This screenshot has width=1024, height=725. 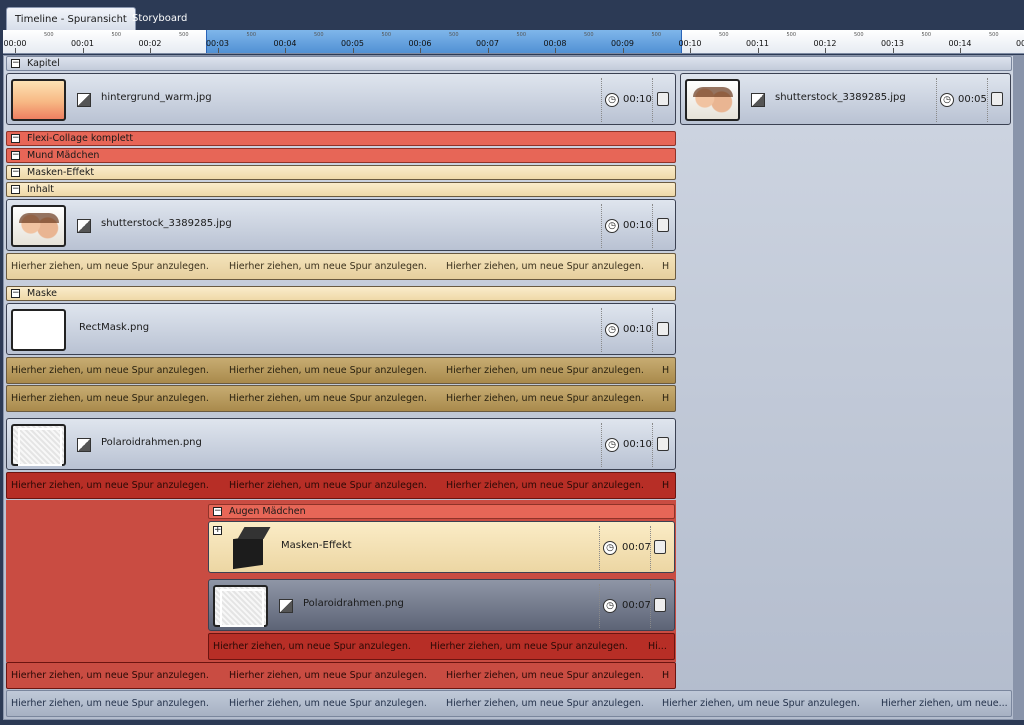 What do you see at coordinates (352, 43) in the screenshot?
I see `ruler-major-label: 00:05` at bounding box center [352, 43].